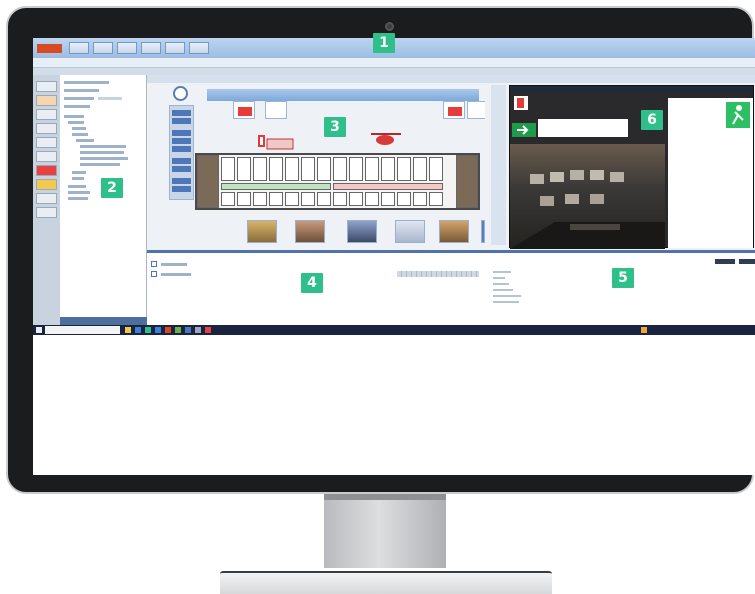  I want to click on site-tree, so click(103, 200).